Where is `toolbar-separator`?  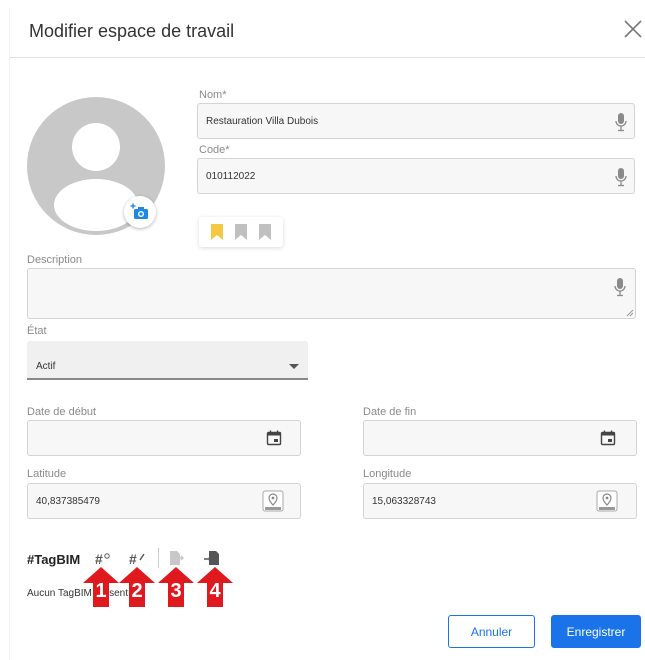
toolbar-separator is located at coordinates (158, 558).